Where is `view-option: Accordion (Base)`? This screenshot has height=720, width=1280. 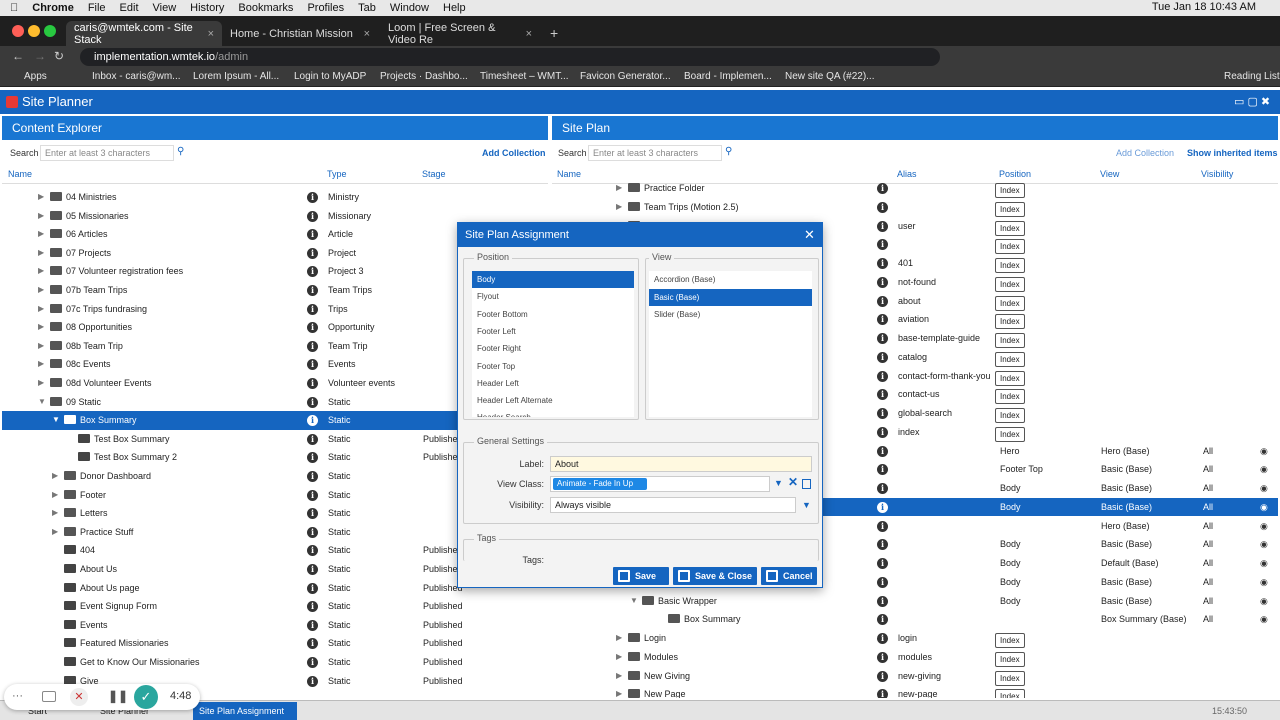 view-option: Accordion (Base) is located at coordinates (730, 279).